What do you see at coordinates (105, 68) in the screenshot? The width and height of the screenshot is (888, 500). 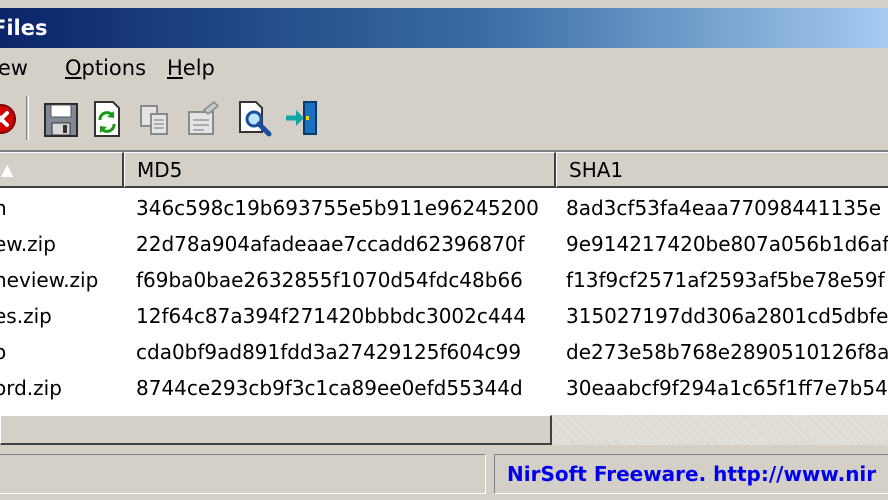 I see `menu-options: Options` at bounding box center [105, 68].